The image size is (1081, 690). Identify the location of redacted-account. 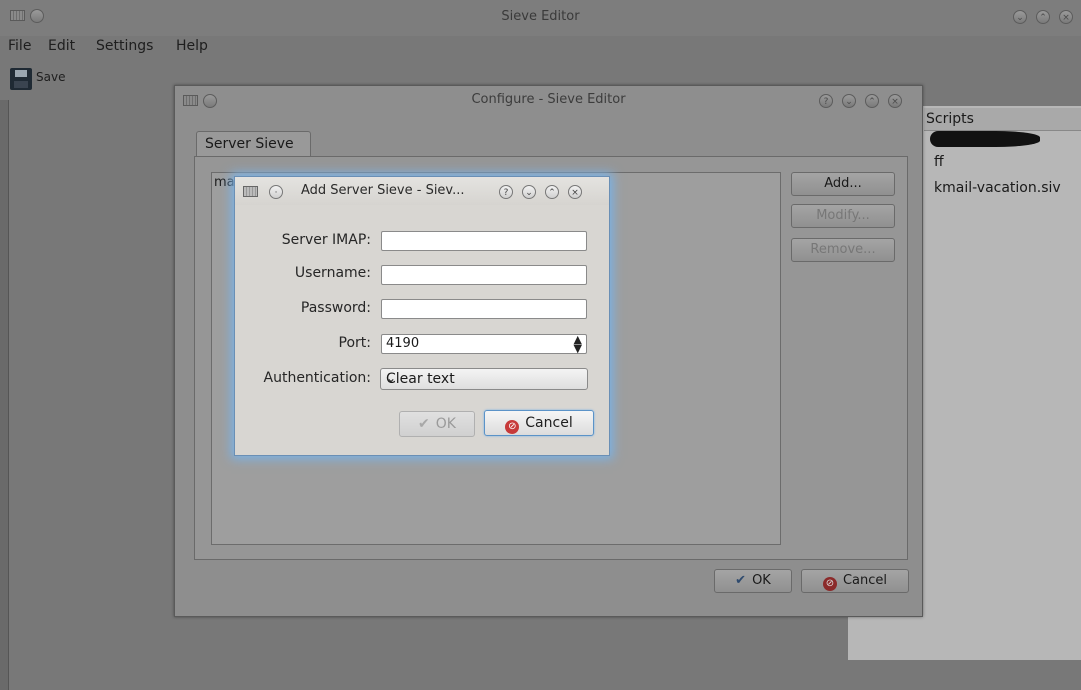
(985, 139).